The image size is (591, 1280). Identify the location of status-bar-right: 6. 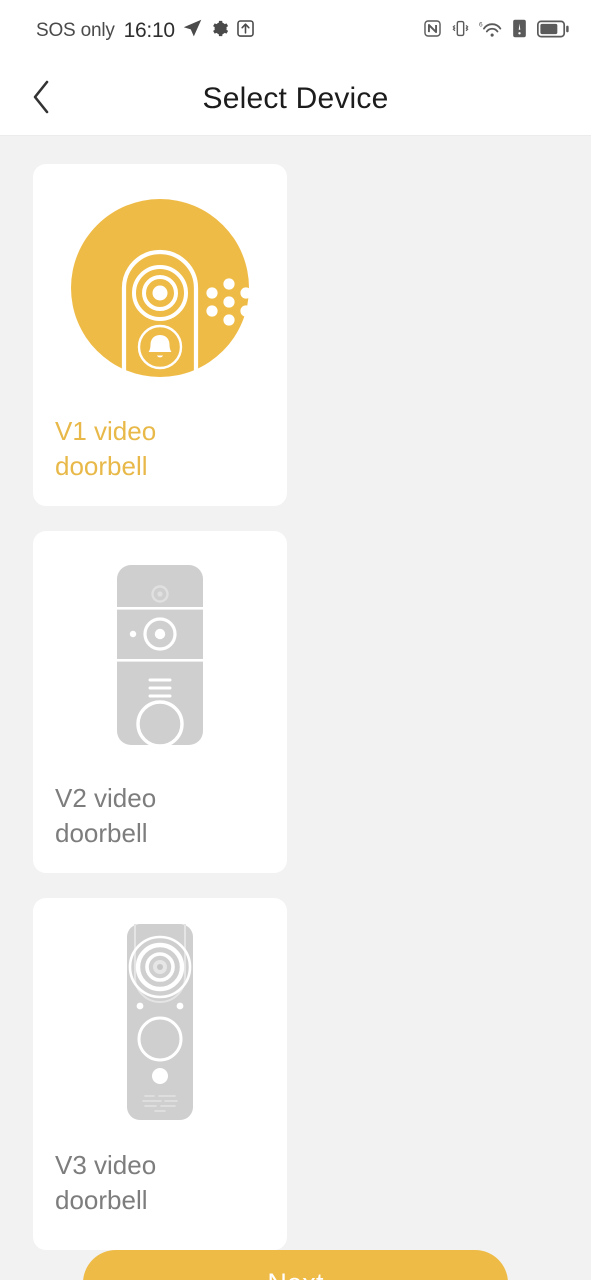
(496, 31).